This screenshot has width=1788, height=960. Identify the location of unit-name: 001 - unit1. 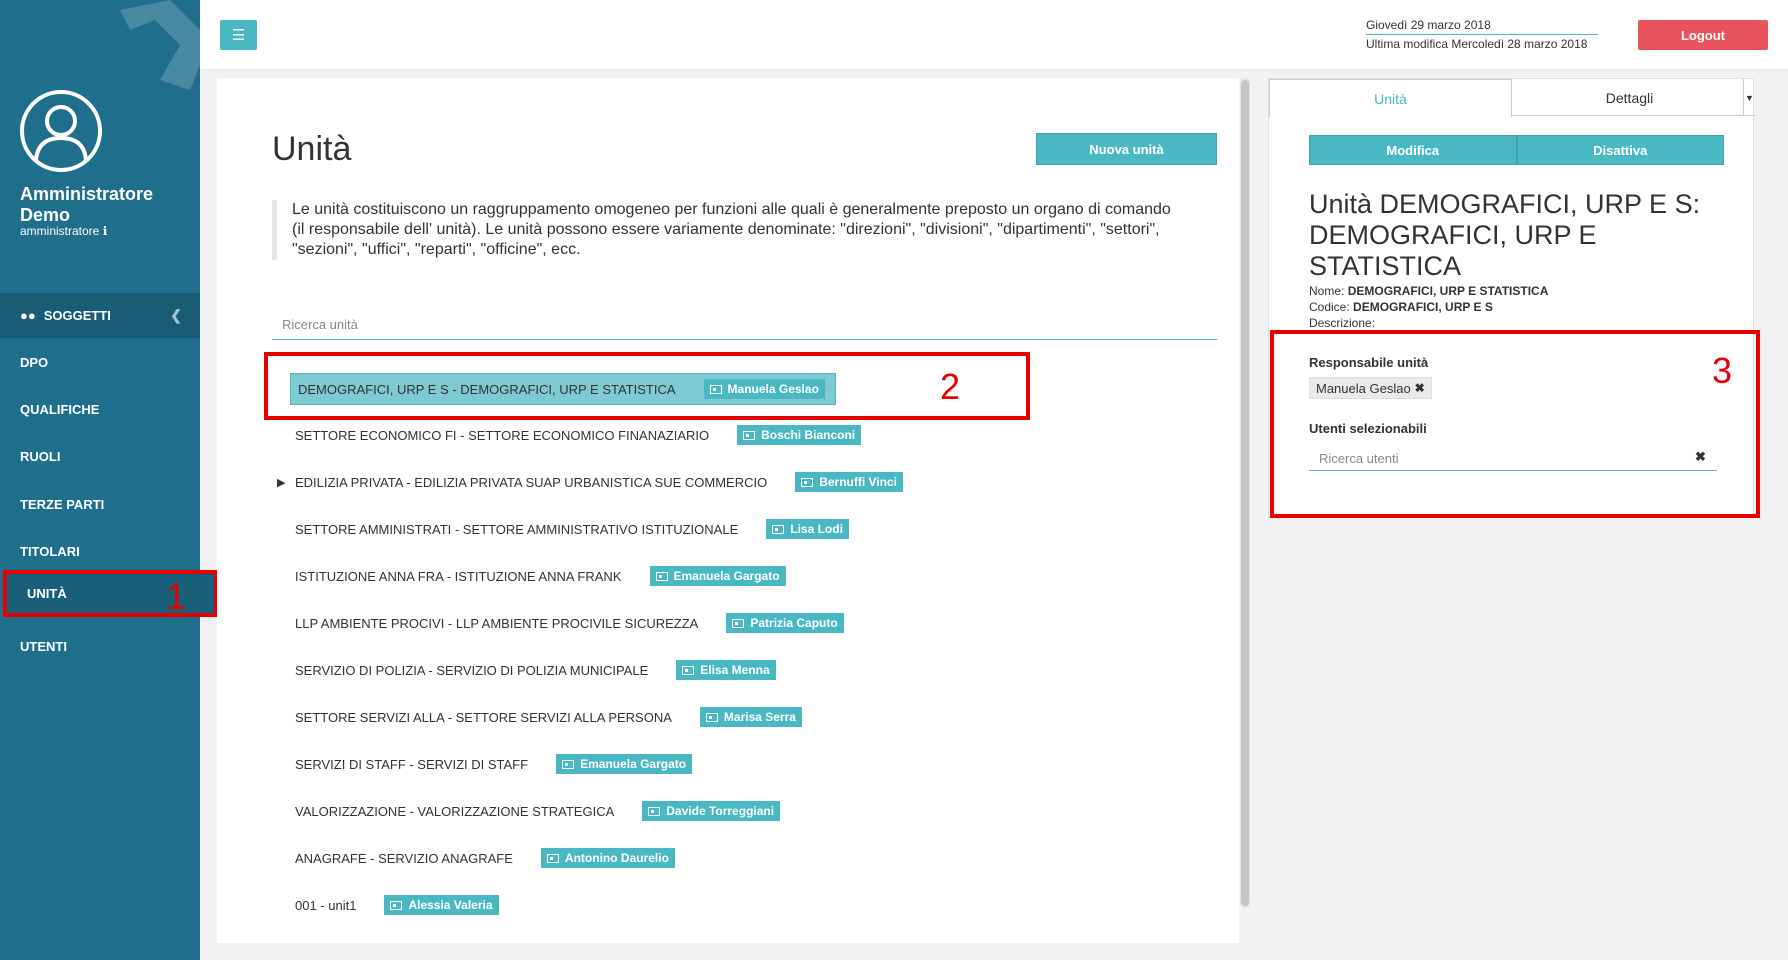
(326, 905).